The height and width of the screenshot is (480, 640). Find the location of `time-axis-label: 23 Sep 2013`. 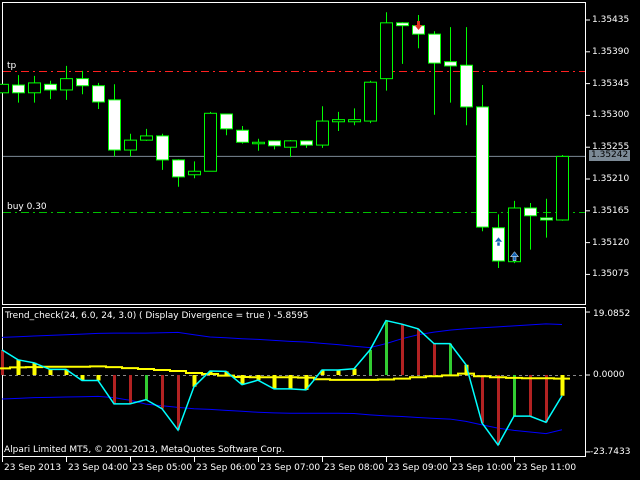

time-axis-label: 23 Sep 2013 is located at coordinates (33, 468).